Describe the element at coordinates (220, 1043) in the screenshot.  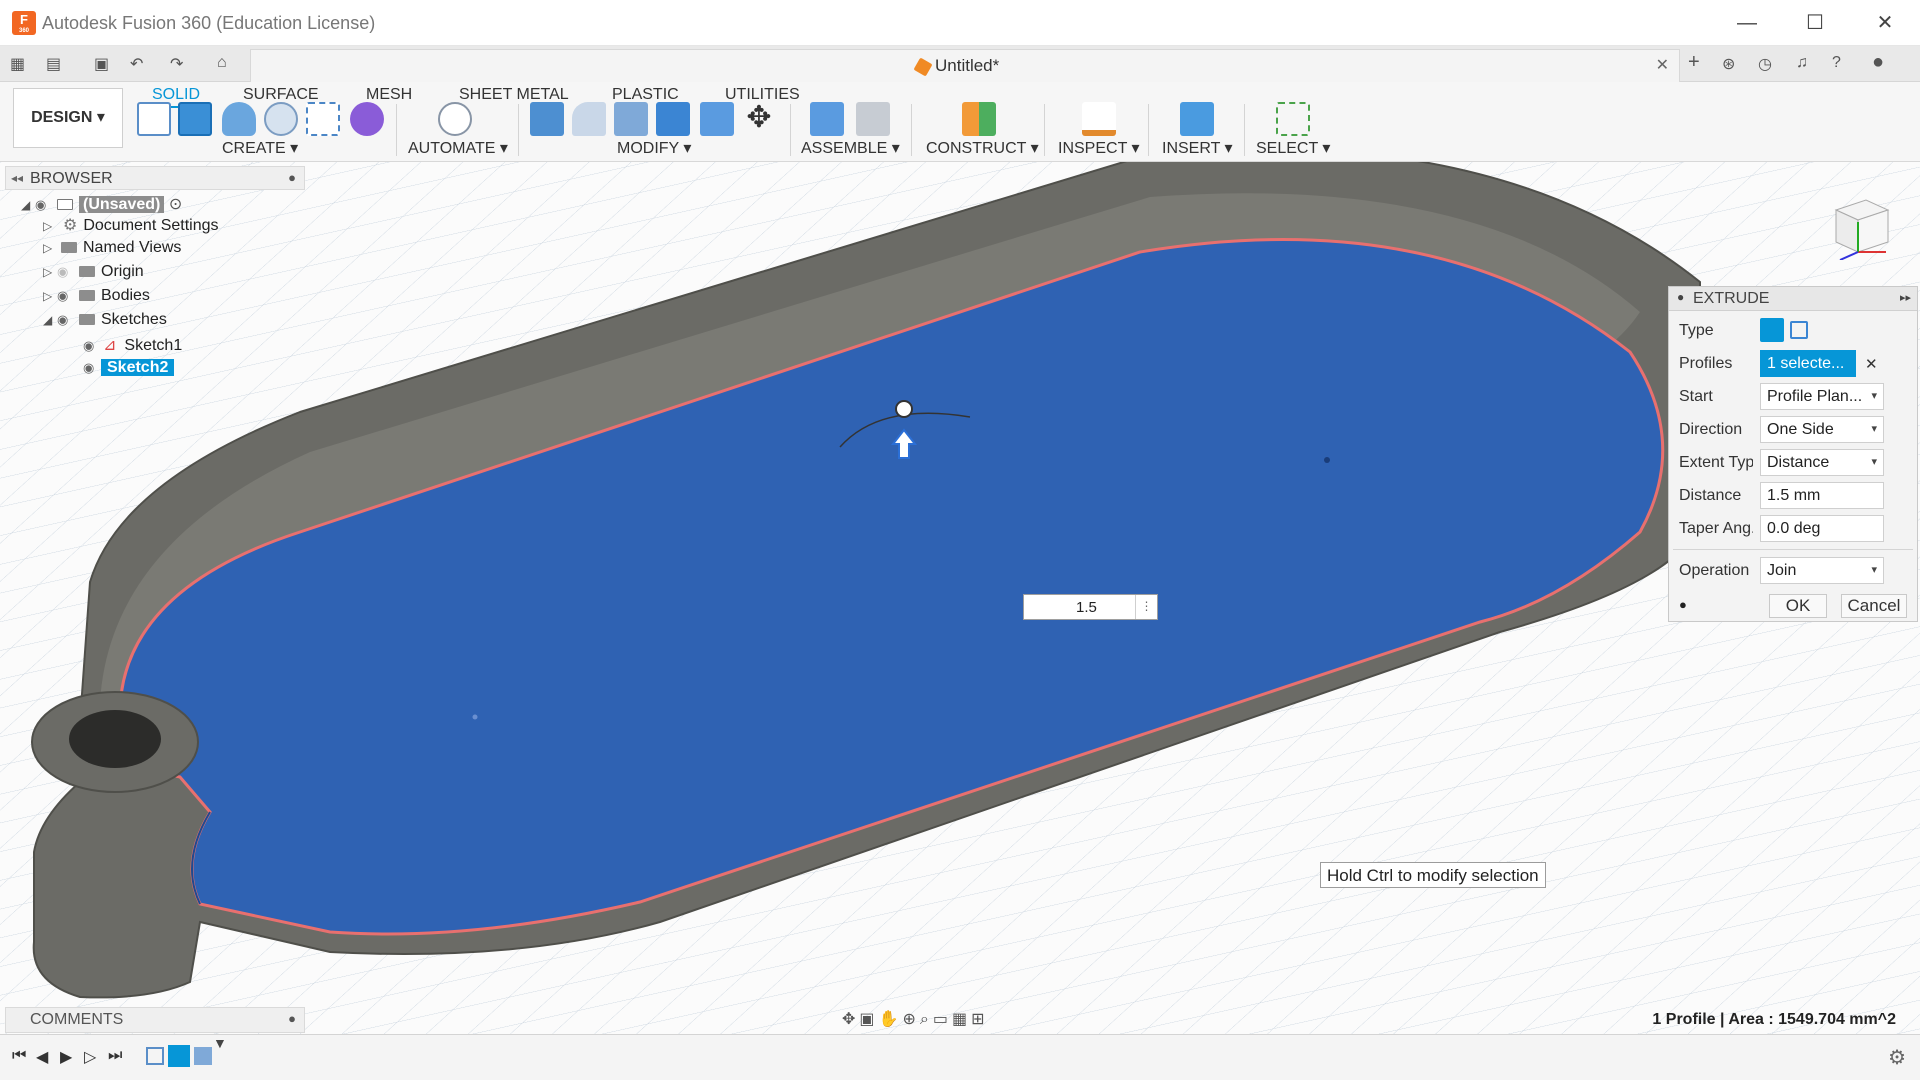
I see `timeline-marker-icon: ▼` at that location.